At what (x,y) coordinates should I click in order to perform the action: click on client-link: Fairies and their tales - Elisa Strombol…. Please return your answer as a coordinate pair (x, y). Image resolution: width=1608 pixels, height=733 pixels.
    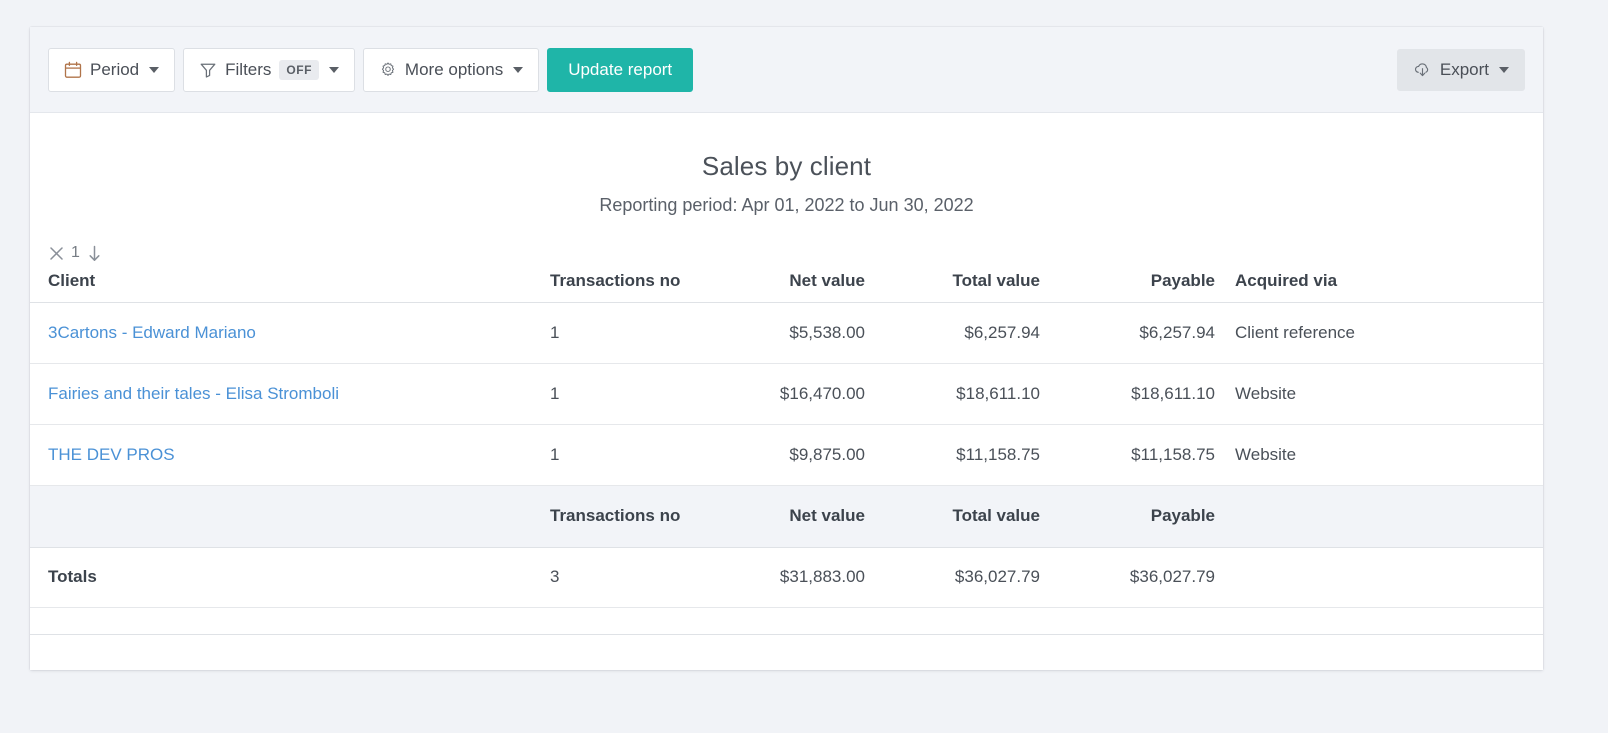
    Looking at the image, I should click on (193, 393).